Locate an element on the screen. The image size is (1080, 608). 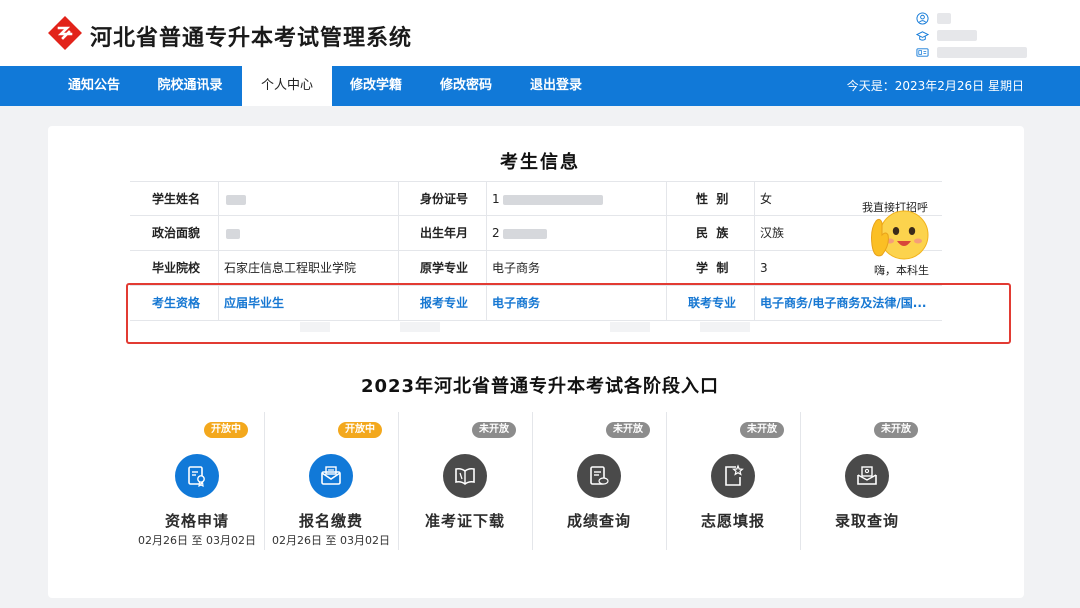
value-student-name is located at coordinates (236, 199).